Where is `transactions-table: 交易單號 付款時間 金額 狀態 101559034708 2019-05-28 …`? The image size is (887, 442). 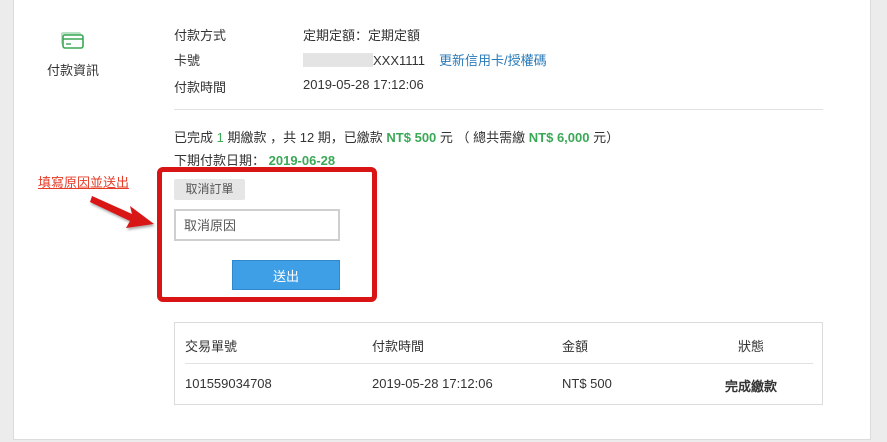 transactions-table: 交易單號 付款時間 金額 狀態 101559034708 2019-05-28 … is located at coordinates (498, 363).